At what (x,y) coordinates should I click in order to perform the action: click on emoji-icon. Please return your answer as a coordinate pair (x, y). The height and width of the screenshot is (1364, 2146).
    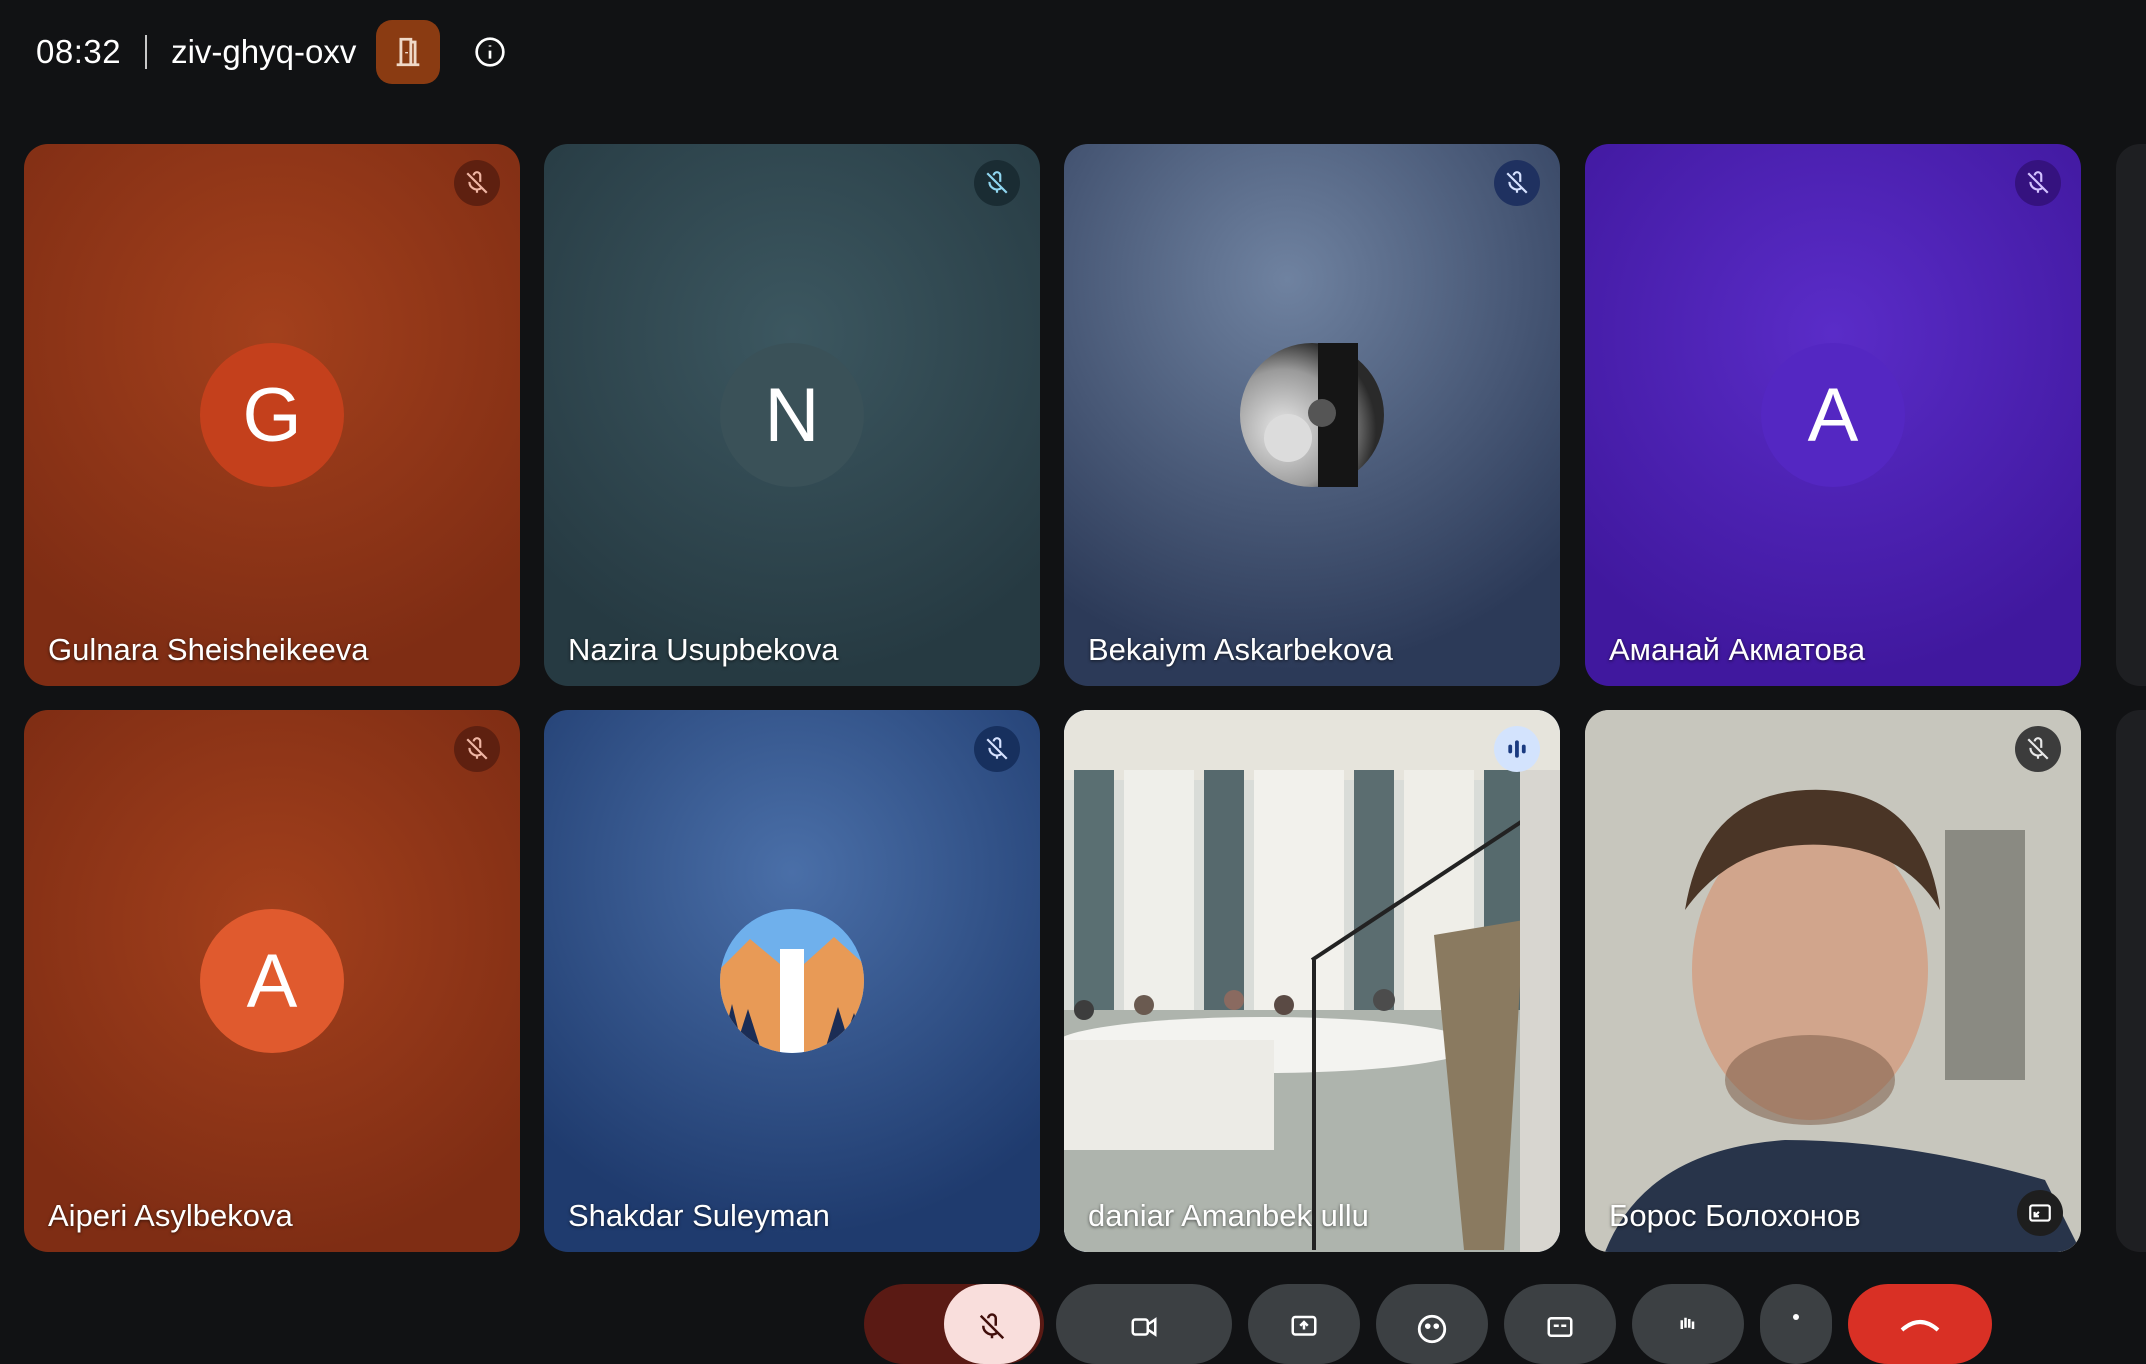
    Looking at the image, I should click on (1432, 1329).